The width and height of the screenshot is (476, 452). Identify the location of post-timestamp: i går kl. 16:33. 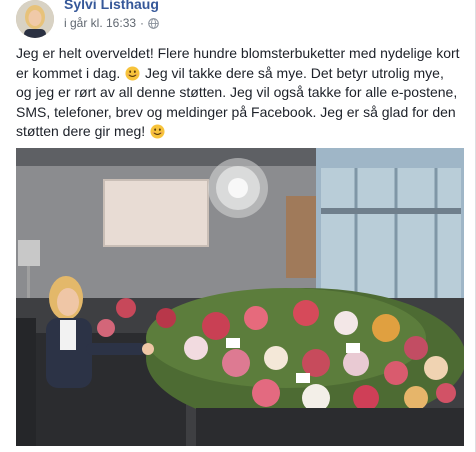
(100, 23).